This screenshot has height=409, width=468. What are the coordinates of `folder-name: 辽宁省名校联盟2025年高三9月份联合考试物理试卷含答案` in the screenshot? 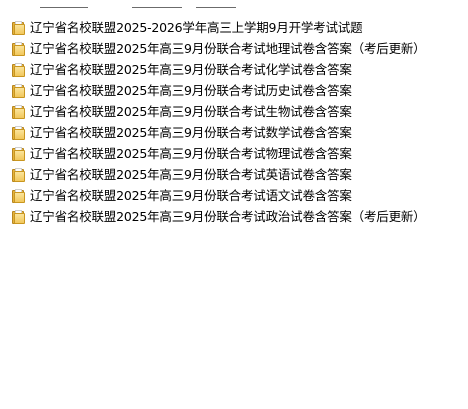 It's located at (191, 153).